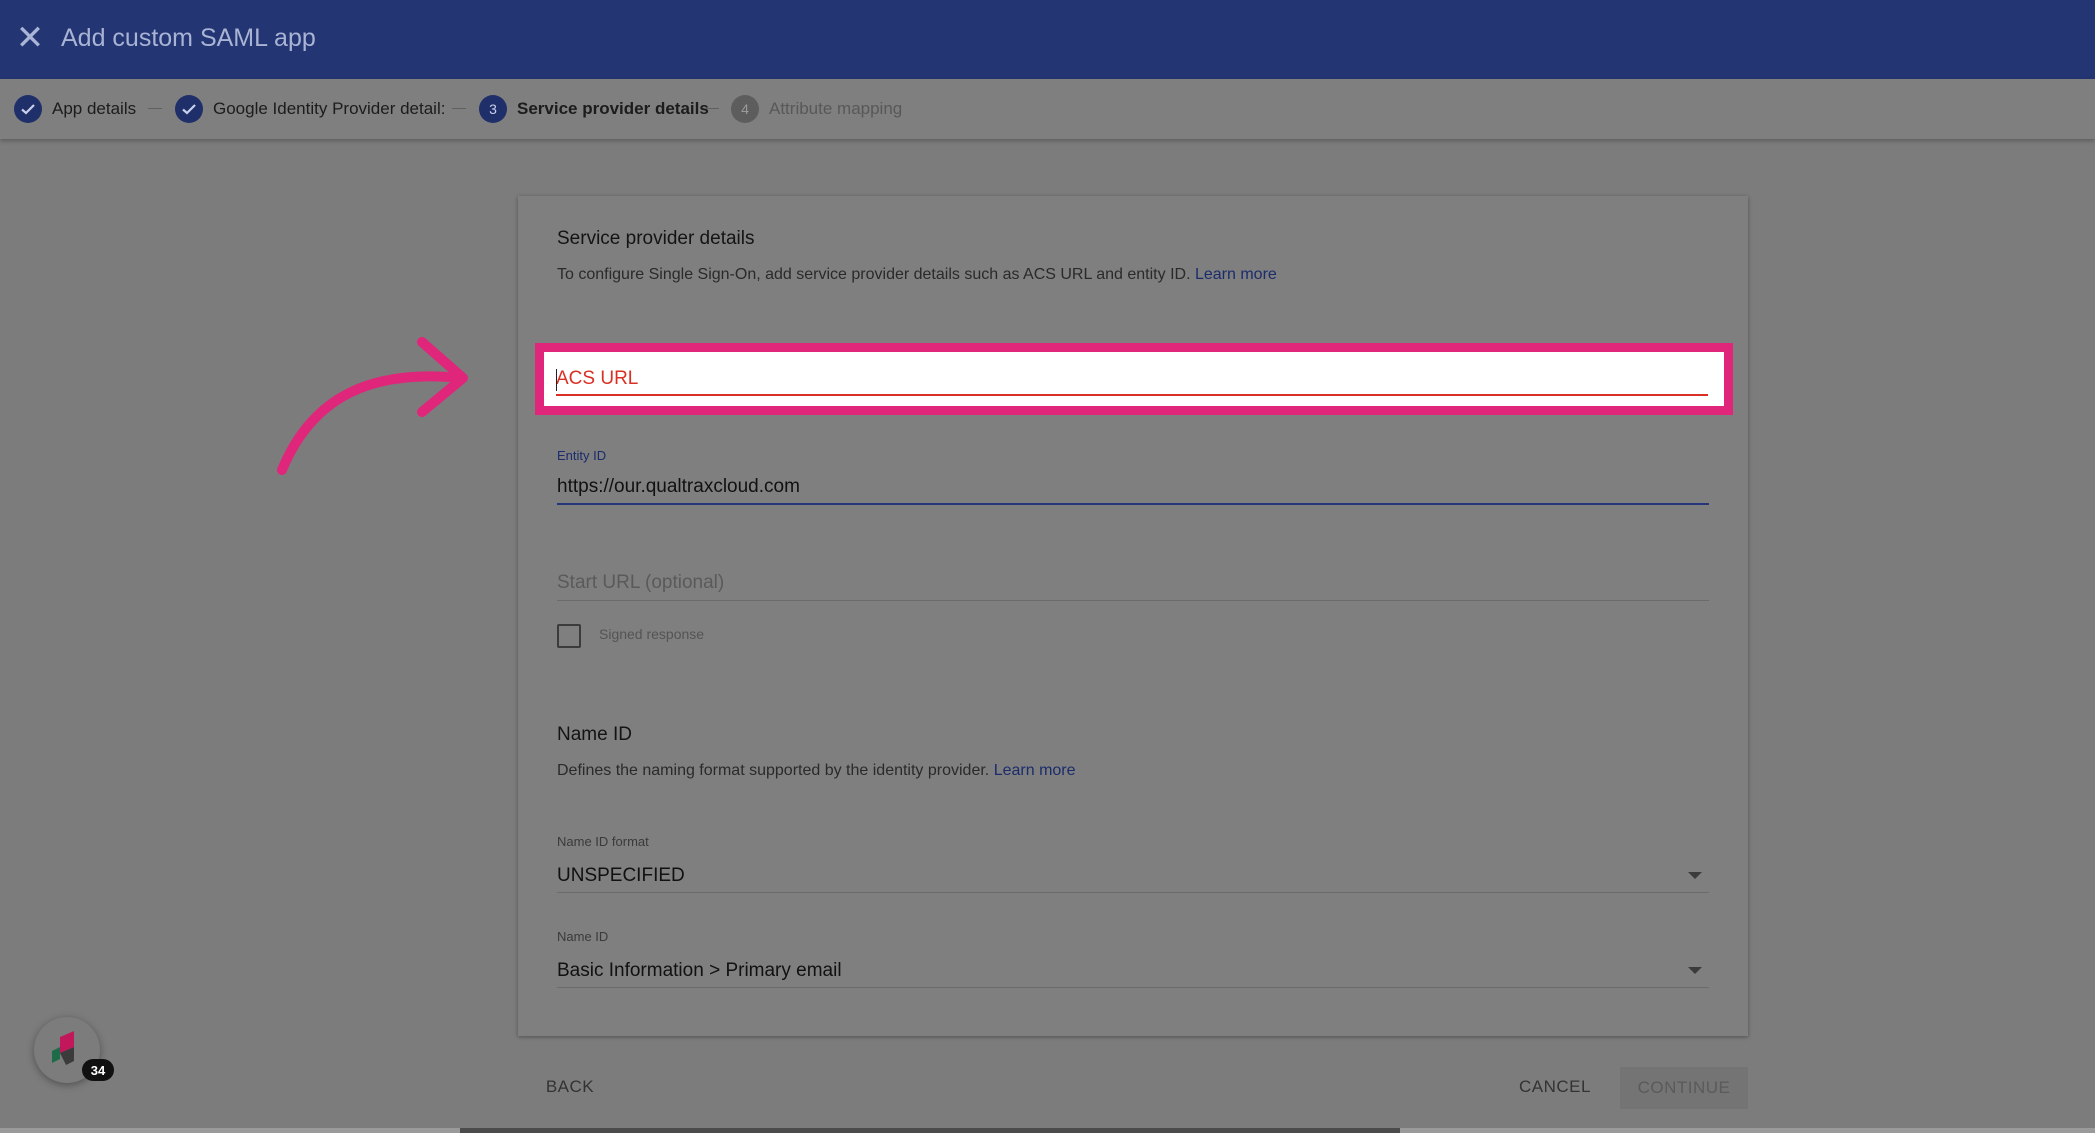 The width and height of the screenshot is (2095, 1133). What do you see at coordinates (621, 876) in the screenshot?
I see `name-id-format-select: UNSPECIFIED` at bounding box center [621, 876].